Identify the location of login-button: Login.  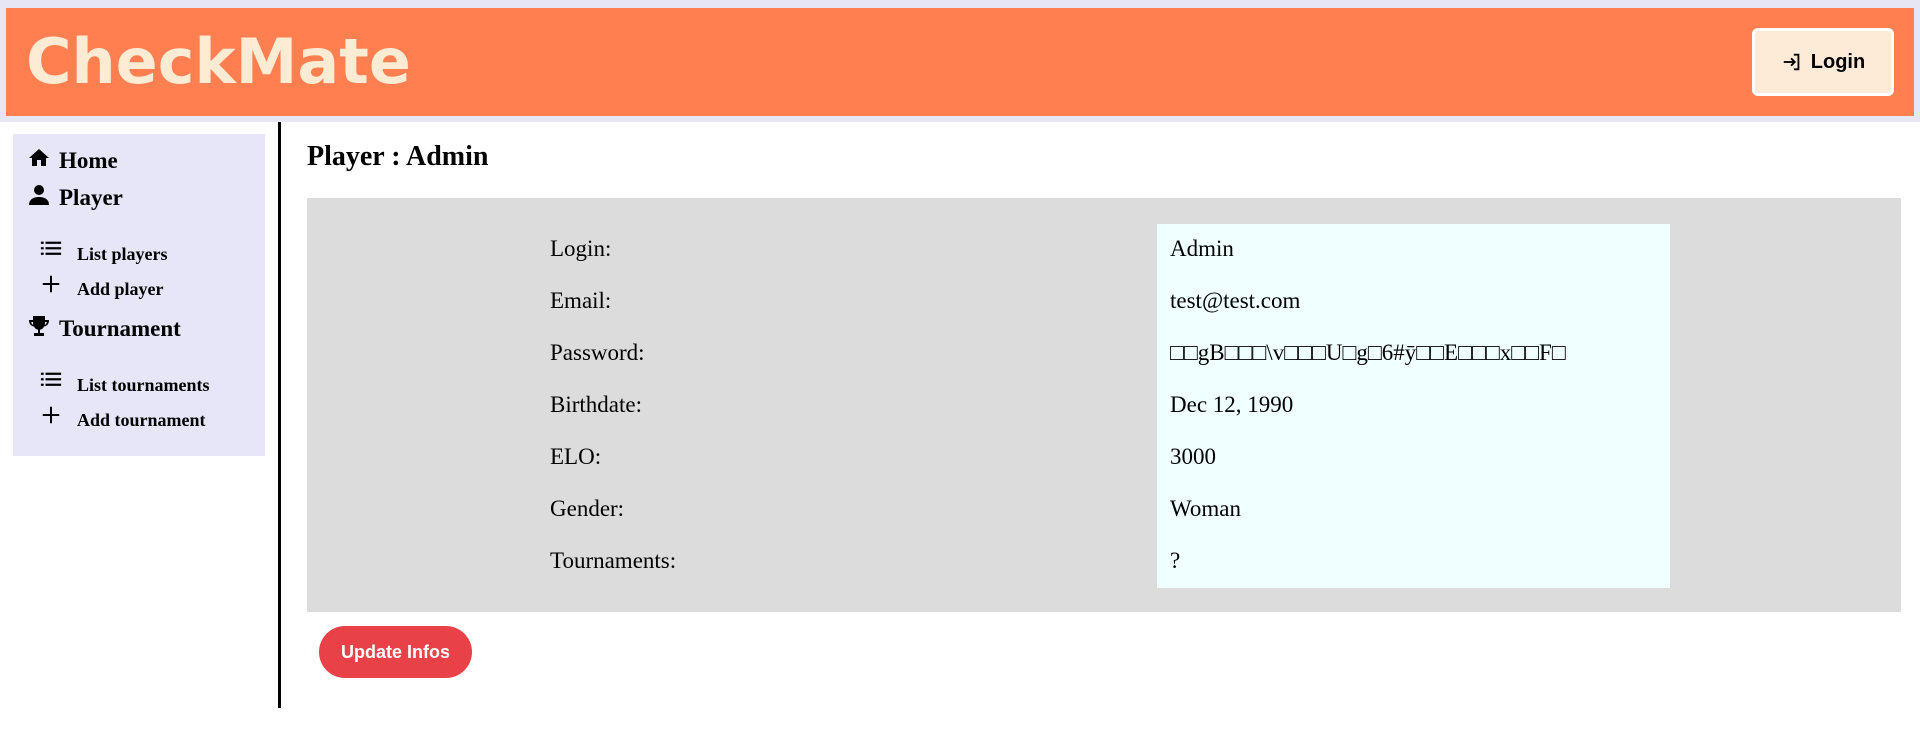
(1823, 62).